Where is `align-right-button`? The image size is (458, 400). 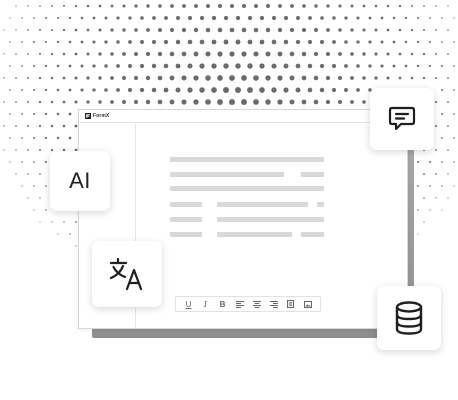 align-right-button is located at coordinates (274, 304).